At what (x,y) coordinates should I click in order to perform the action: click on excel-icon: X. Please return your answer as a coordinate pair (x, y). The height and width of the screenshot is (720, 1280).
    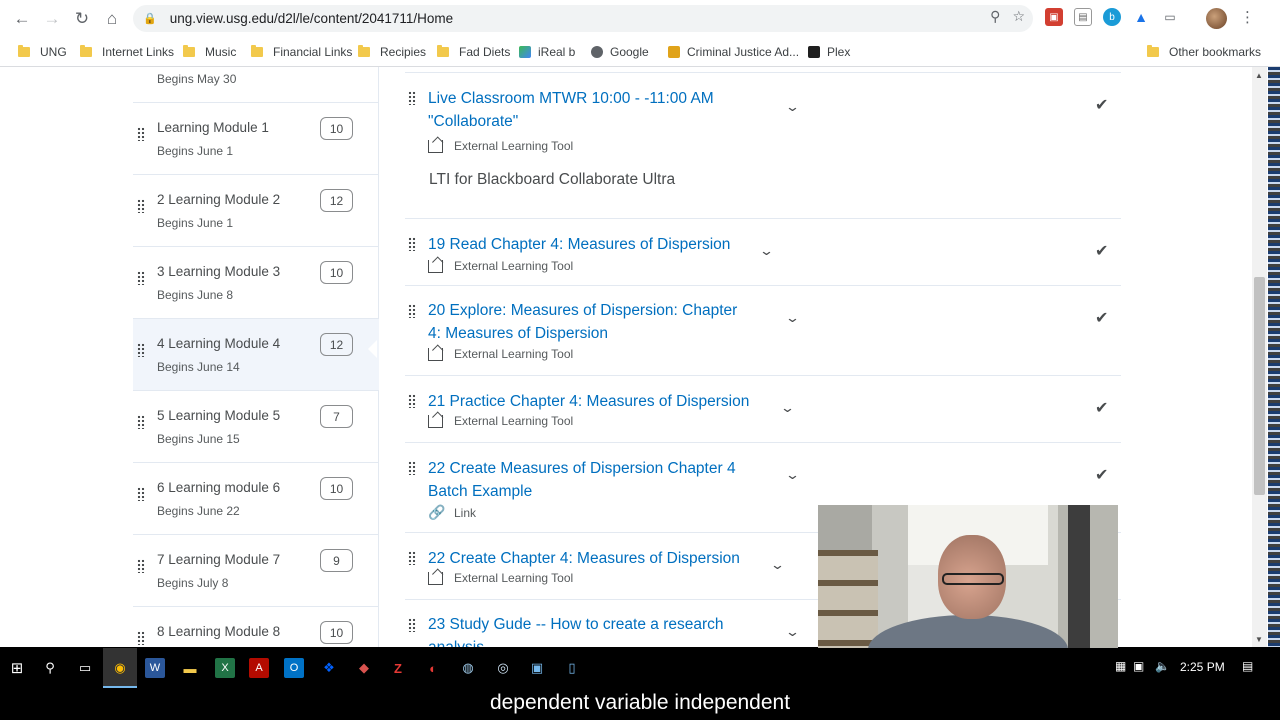
    Looking at the image, I should click on (225, 668).